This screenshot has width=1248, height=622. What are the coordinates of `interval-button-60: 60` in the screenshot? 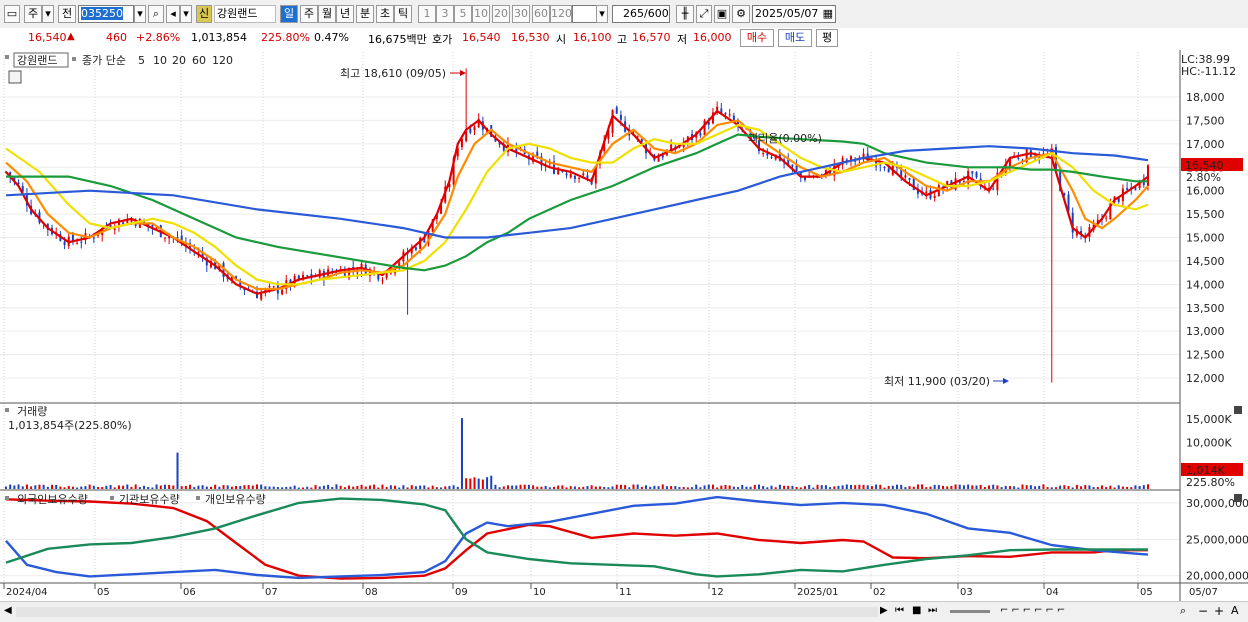 It's located at (541, 14).